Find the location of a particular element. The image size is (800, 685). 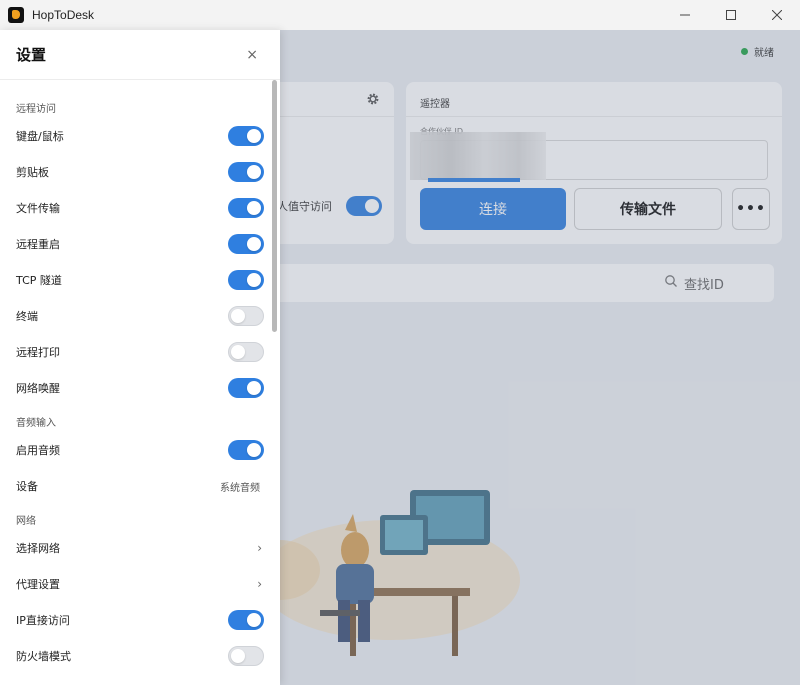

settings-row-label: 键盘/鼠标 is located at coordinates (40, 136).